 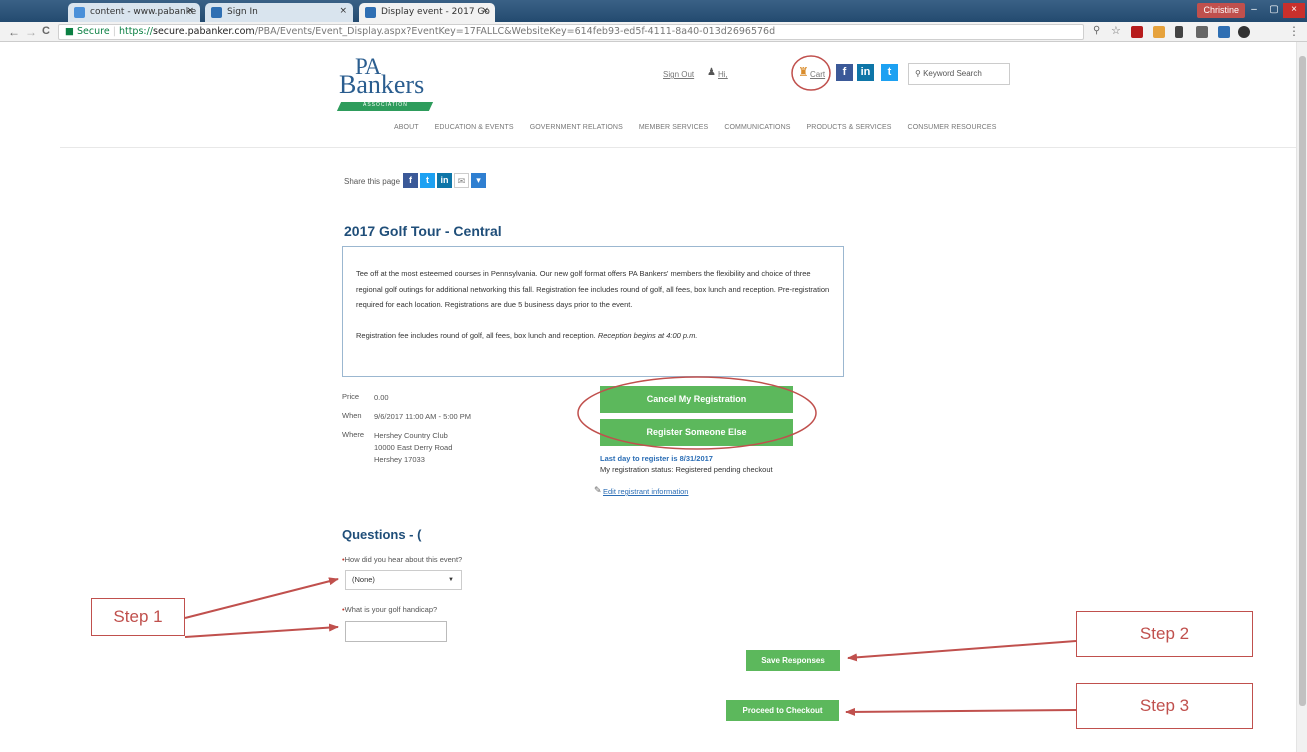 I want to click on price-label: Price, so click(x=351, y=396).